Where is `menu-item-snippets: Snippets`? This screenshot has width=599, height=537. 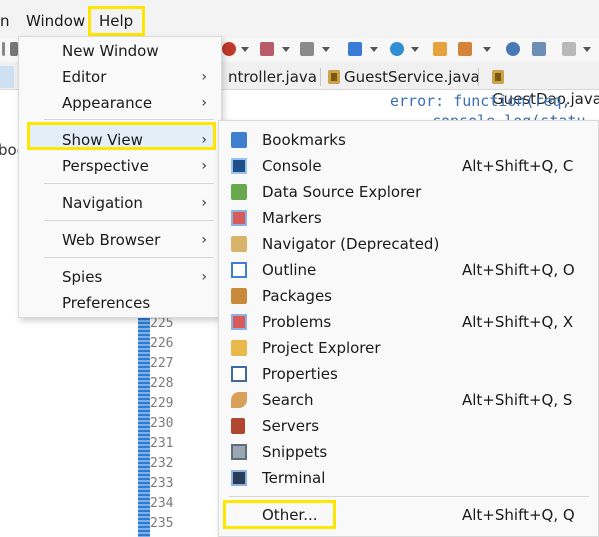 menu-item-snippets: Snippets is located at coordinates (409, 452).